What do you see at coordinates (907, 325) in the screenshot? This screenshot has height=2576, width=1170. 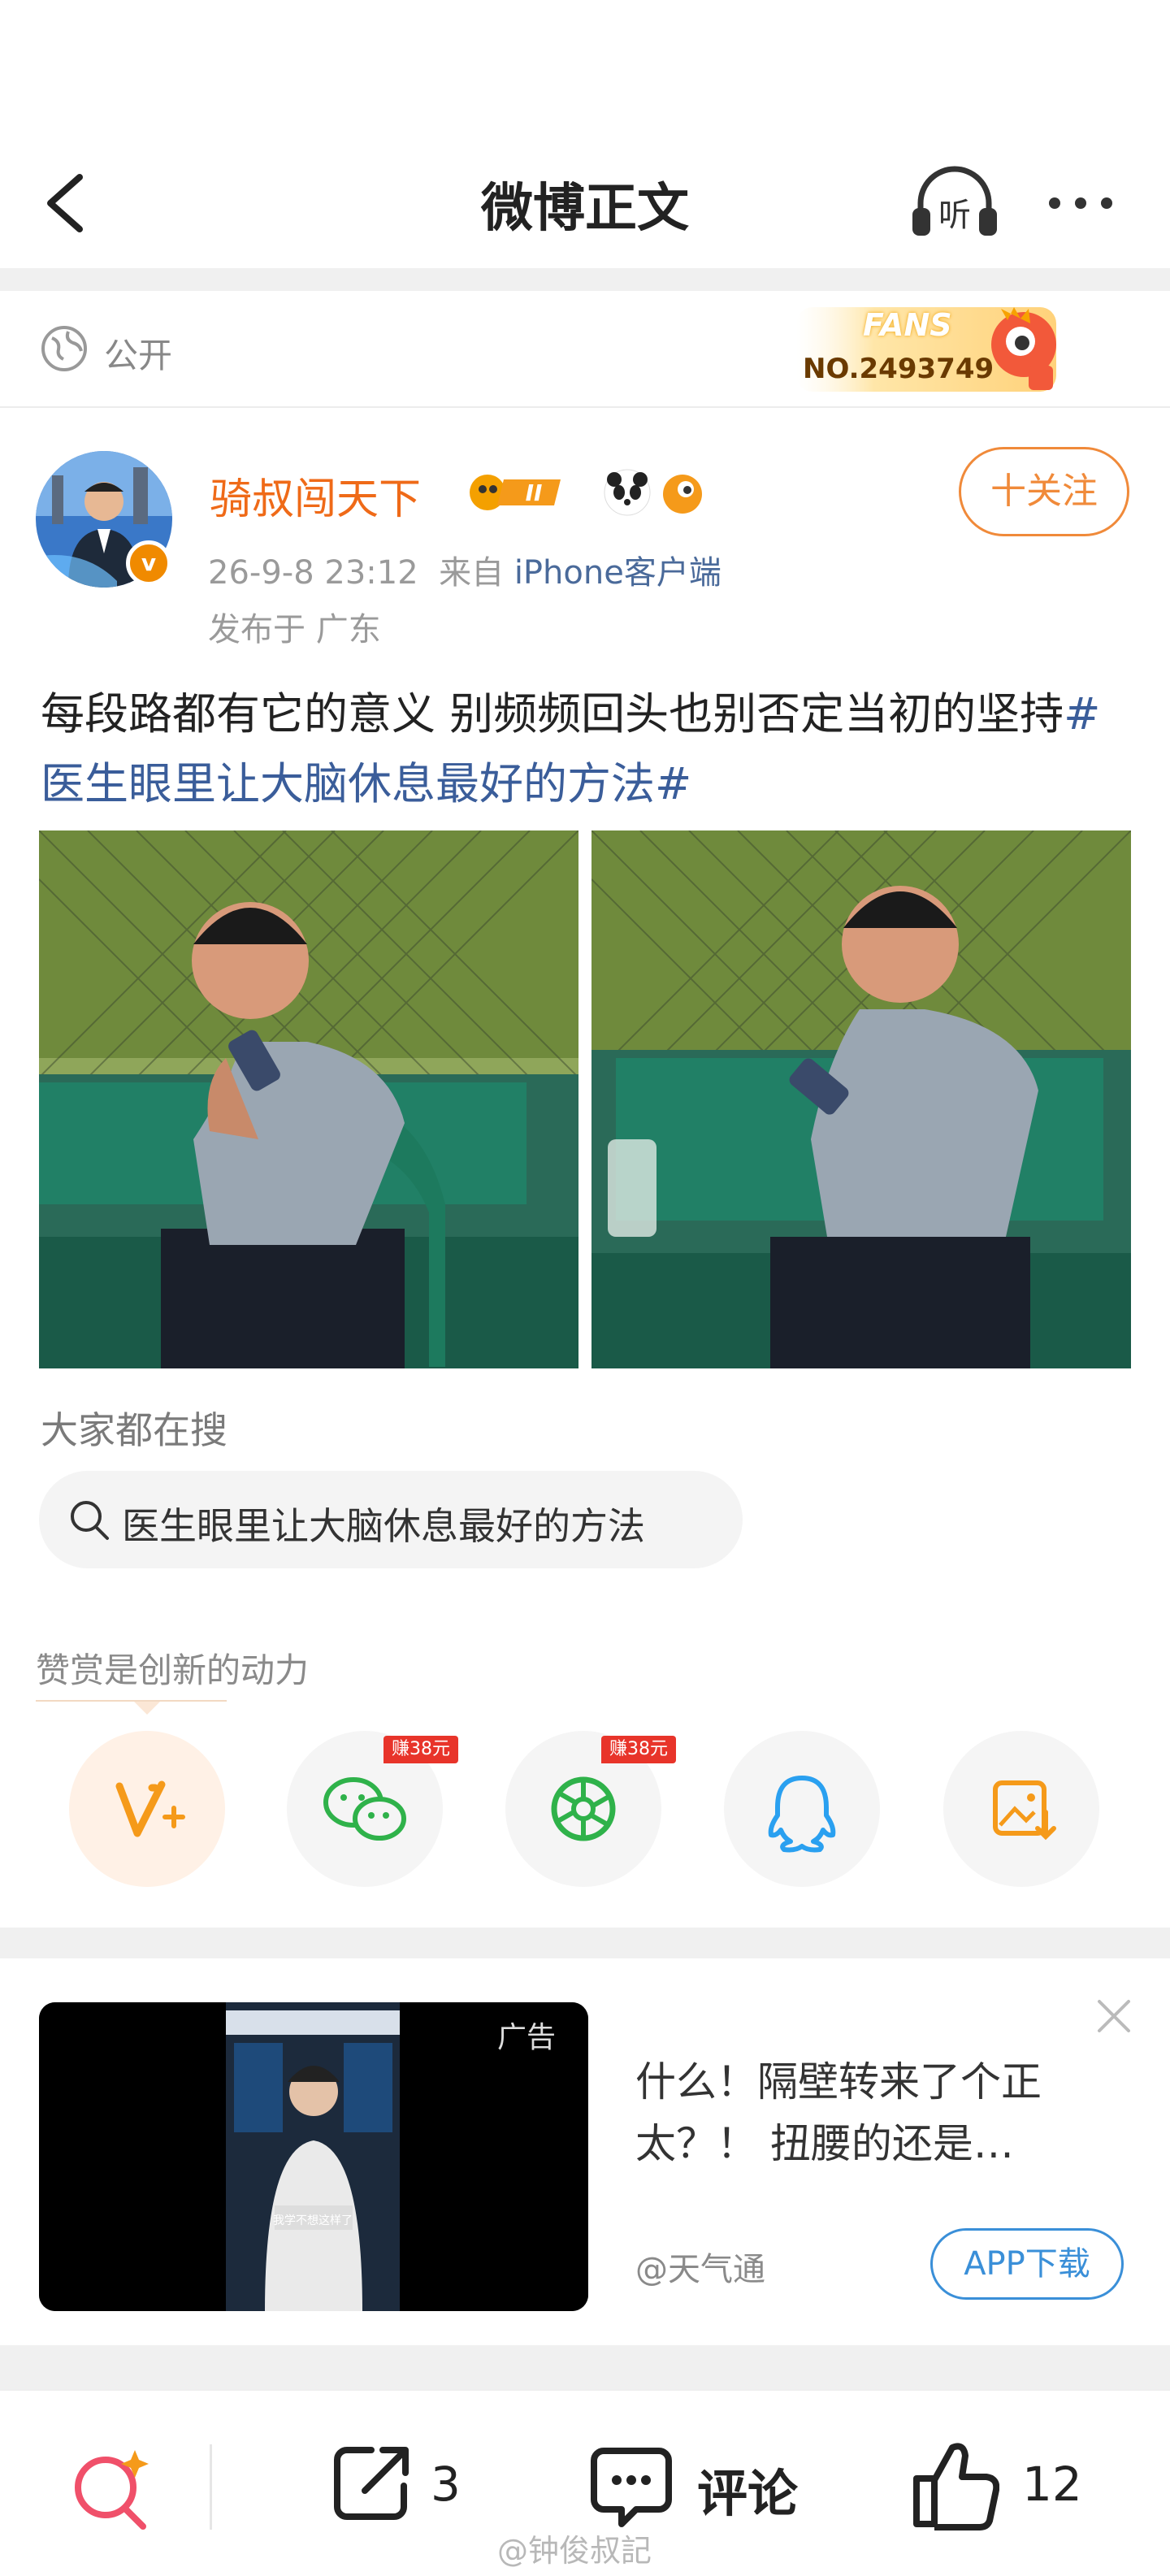 I see `fans-badge-title: FANS` at bounding box center [907, 325].